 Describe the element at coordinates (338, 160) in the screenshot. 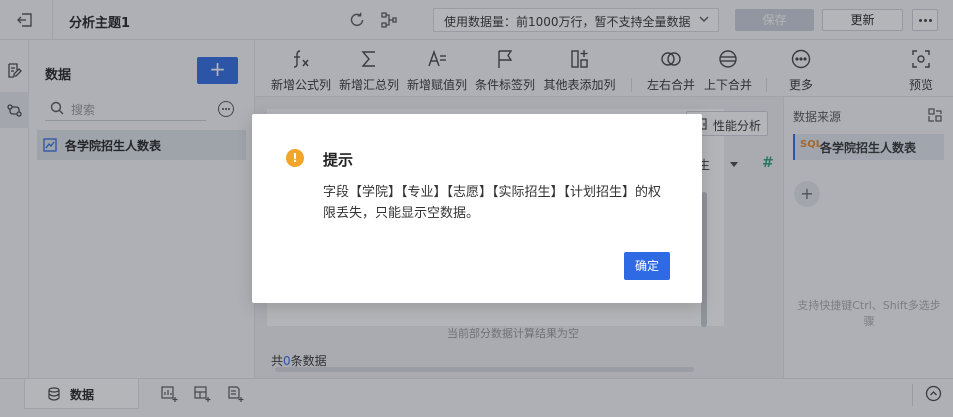

I see `dialog-title: 提示` at that location.